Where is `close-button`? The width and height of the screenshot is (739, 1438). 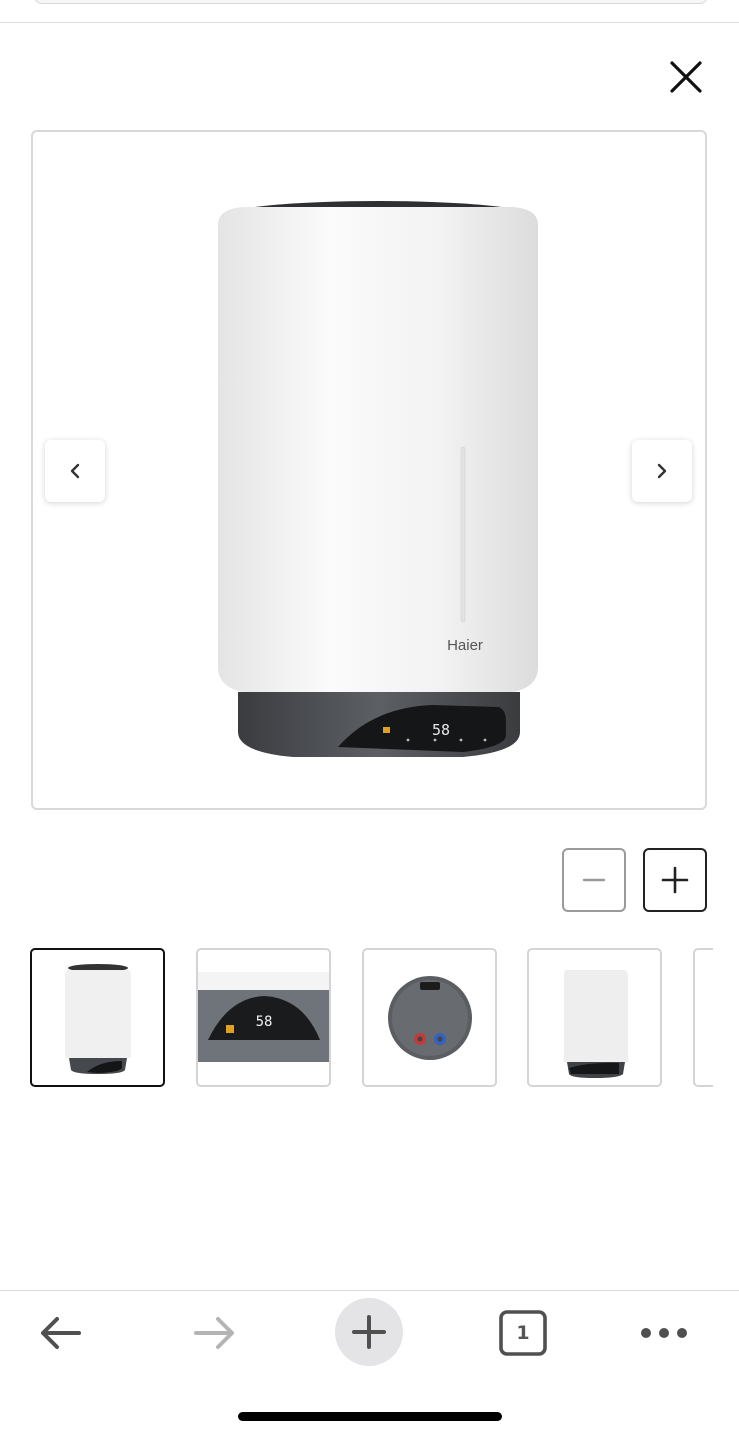
close-button is located at coordinates (686, 77).